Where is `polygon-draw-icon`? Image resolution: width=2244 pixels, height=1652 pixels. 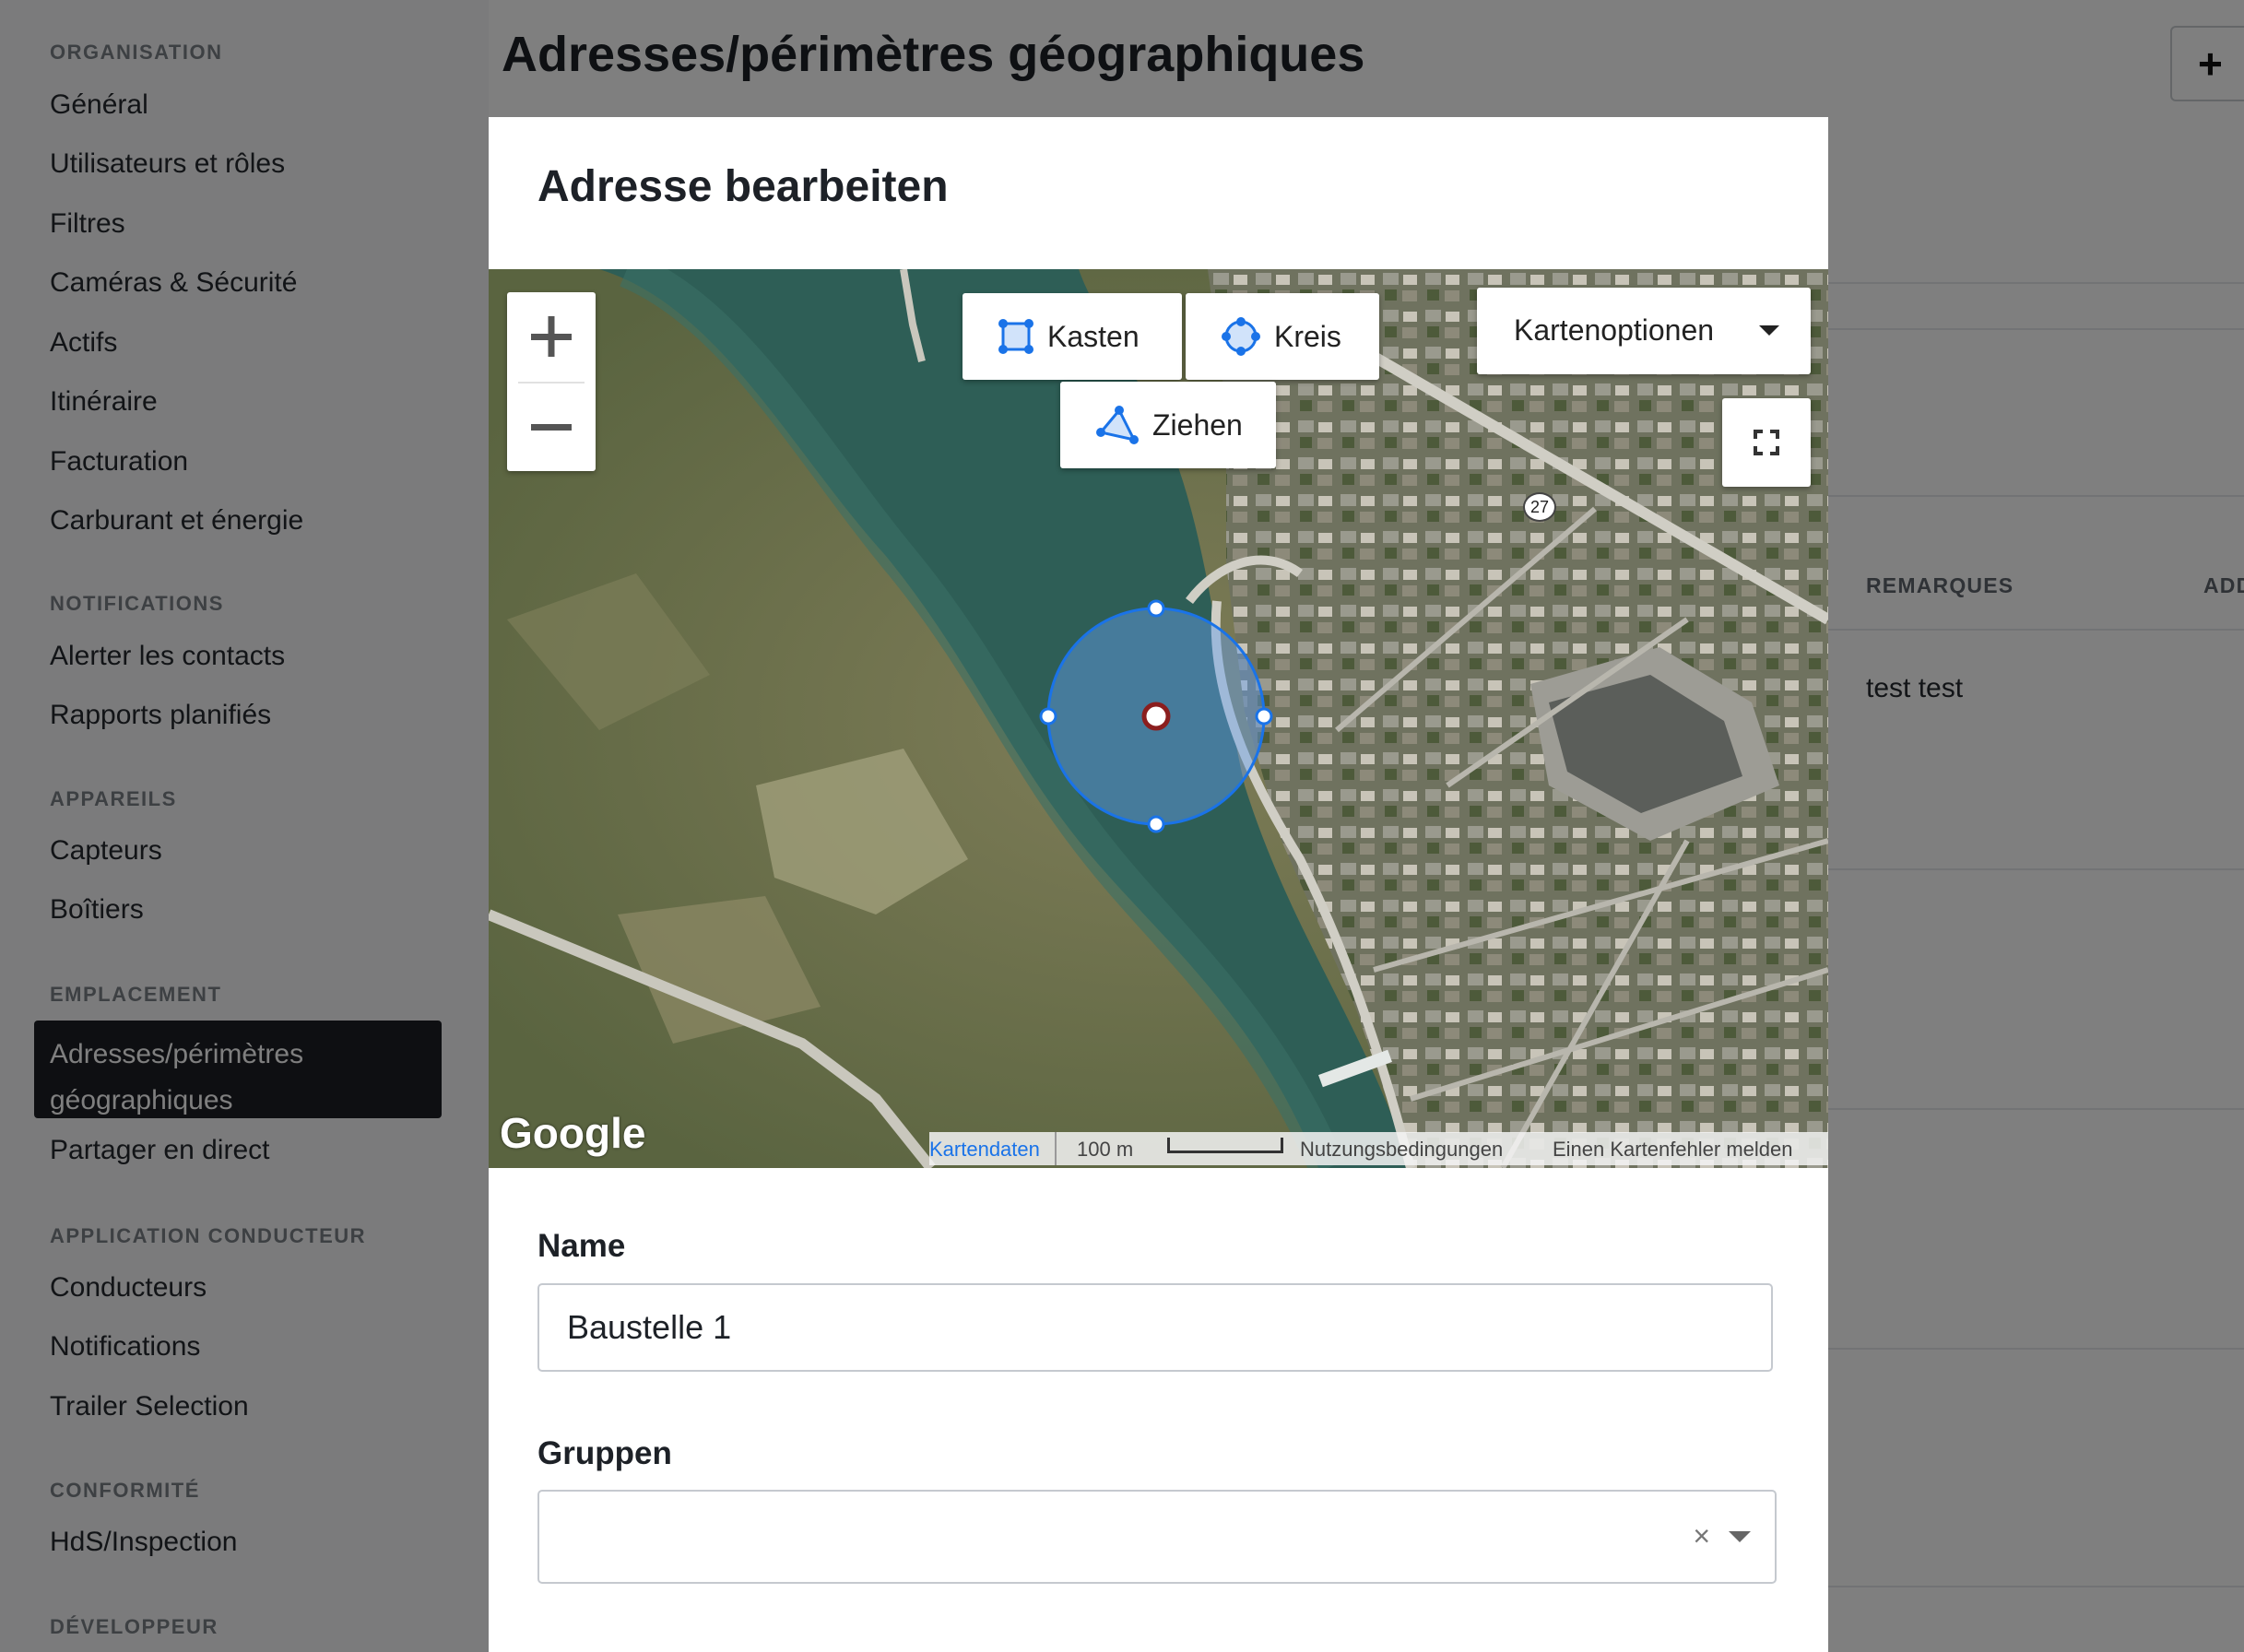 polygon-draw-icon is located at coordinates (1118, 425).